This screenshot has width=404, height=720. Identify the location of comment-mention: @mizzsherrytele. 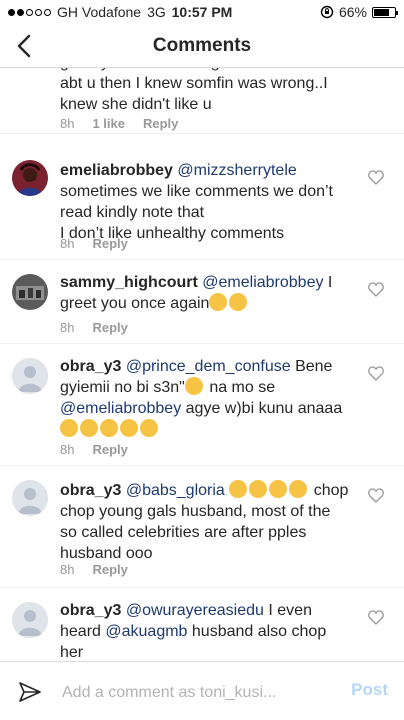
(236, 170).